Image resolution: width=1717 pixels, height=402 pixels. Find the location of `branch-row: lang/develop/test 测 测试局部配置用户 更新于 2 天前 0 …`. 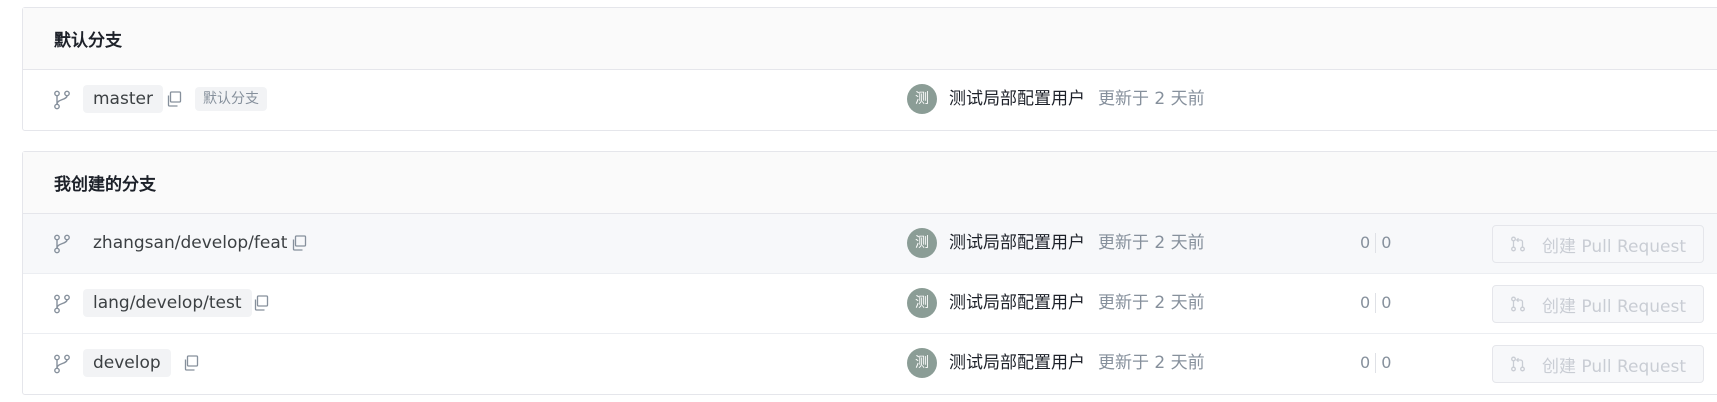

branch-row: lang/develop/test 测 测试局部配置用户 更新于 2 天前 0 … is located at coordinates (870, 304).